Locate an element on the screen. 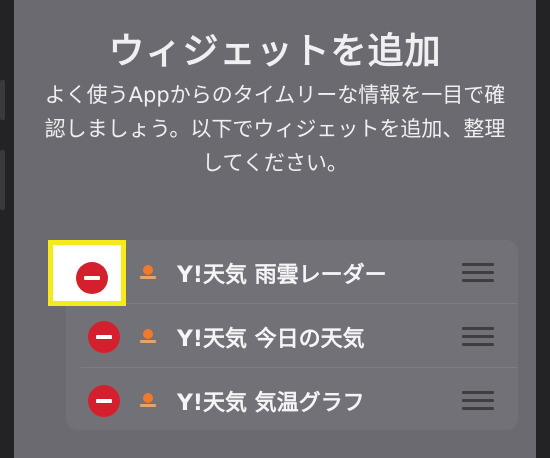 The image size is (550, 458). widget-label: Y!天気 気温グラフ is located at coordinates (271, 403).